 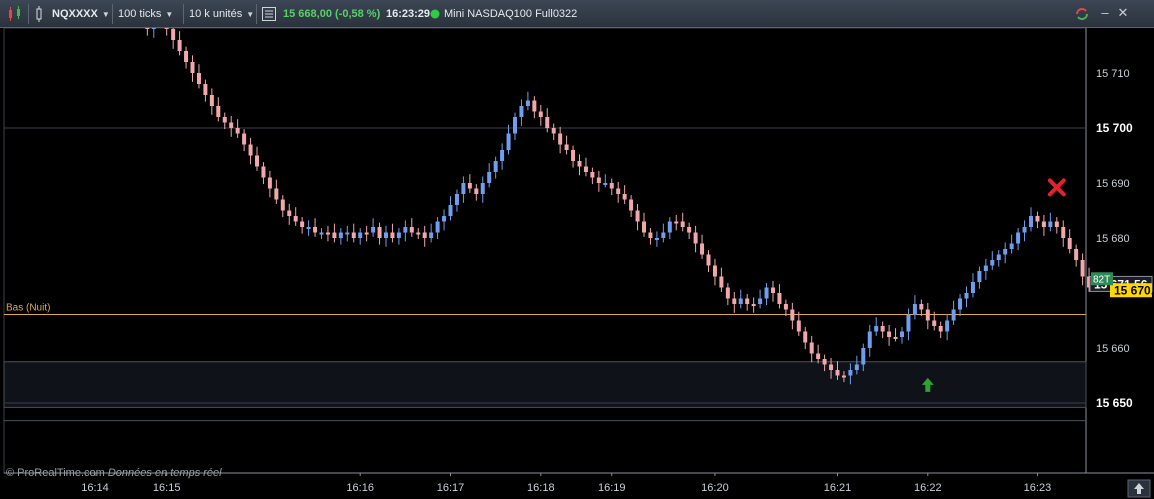 What do you see at coordinates (269, 14) in the screenshot?
I see `list-icon` at bounding box center [269, 14].